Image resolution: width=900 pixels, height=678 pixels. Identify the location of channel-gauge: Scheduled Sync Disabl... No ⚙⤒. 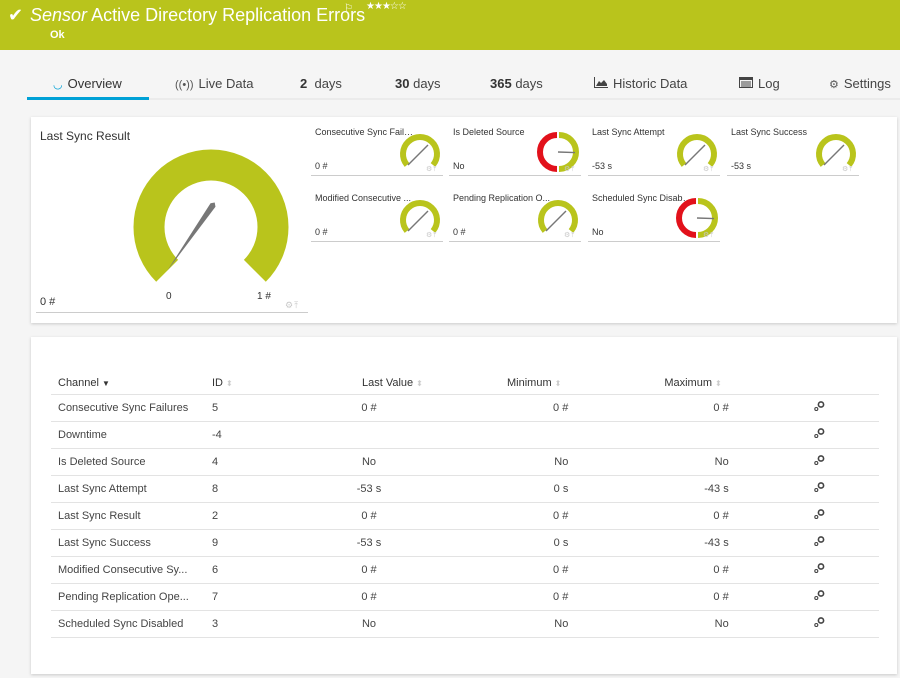
(654, 219).